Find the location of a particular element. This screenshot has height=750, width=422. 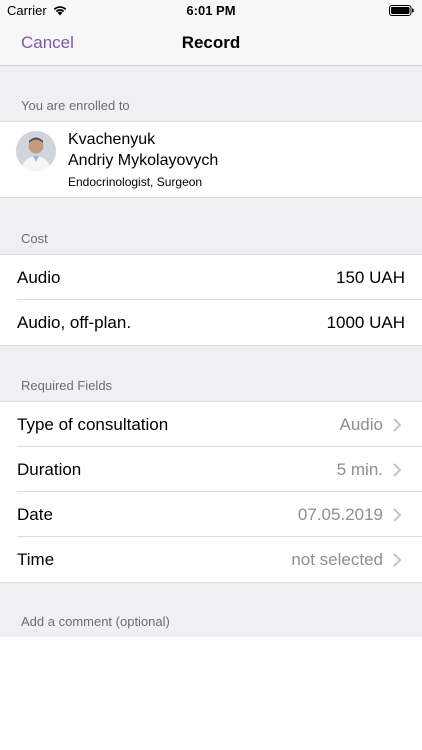

section-header-label: Cost is located at coordinates (34, 238).